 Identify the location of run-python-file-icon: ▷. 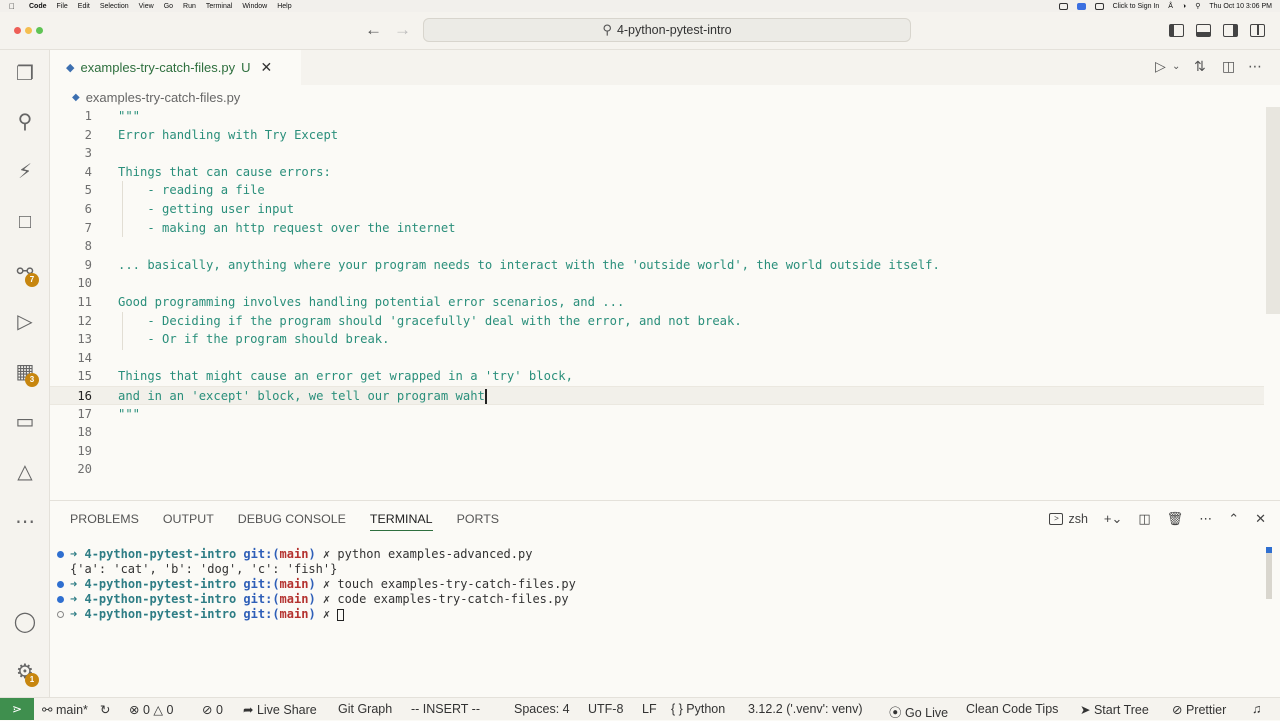
(1160, 66).